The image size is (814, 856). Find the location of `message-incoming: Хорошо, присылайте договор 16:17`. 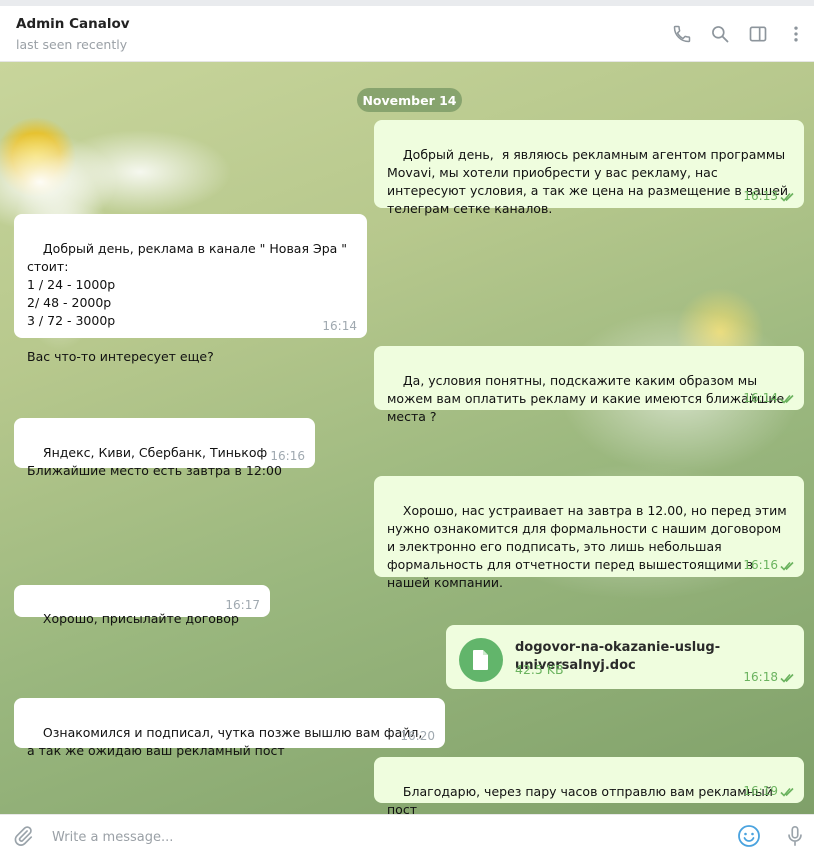

message-incoming: Хорошо, присылайте договор 16:17 is located at coordinates (142, 605).